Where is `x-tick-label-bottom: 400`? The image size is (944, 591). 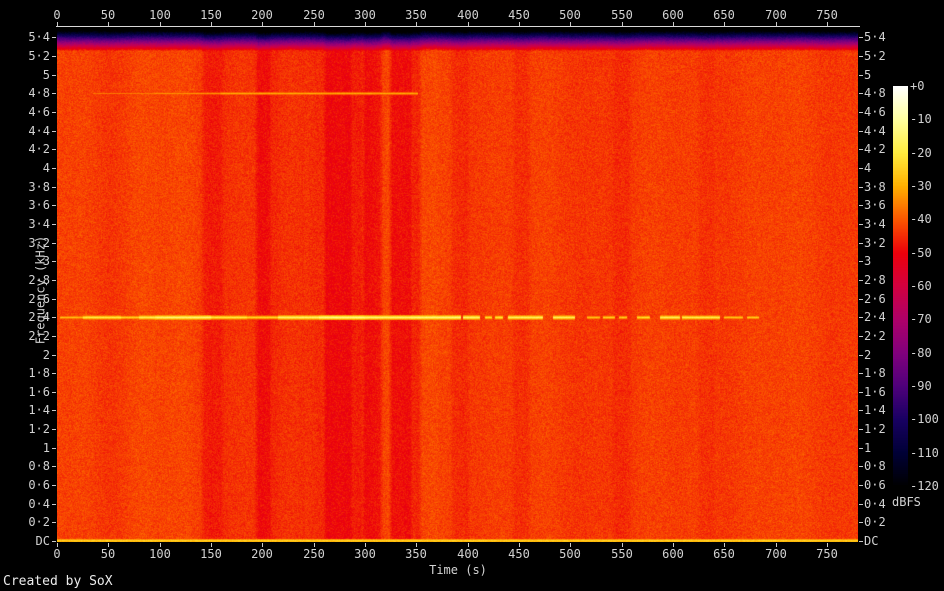 x-tick-label-bottom: 400 is located at coordinates (468, 554).